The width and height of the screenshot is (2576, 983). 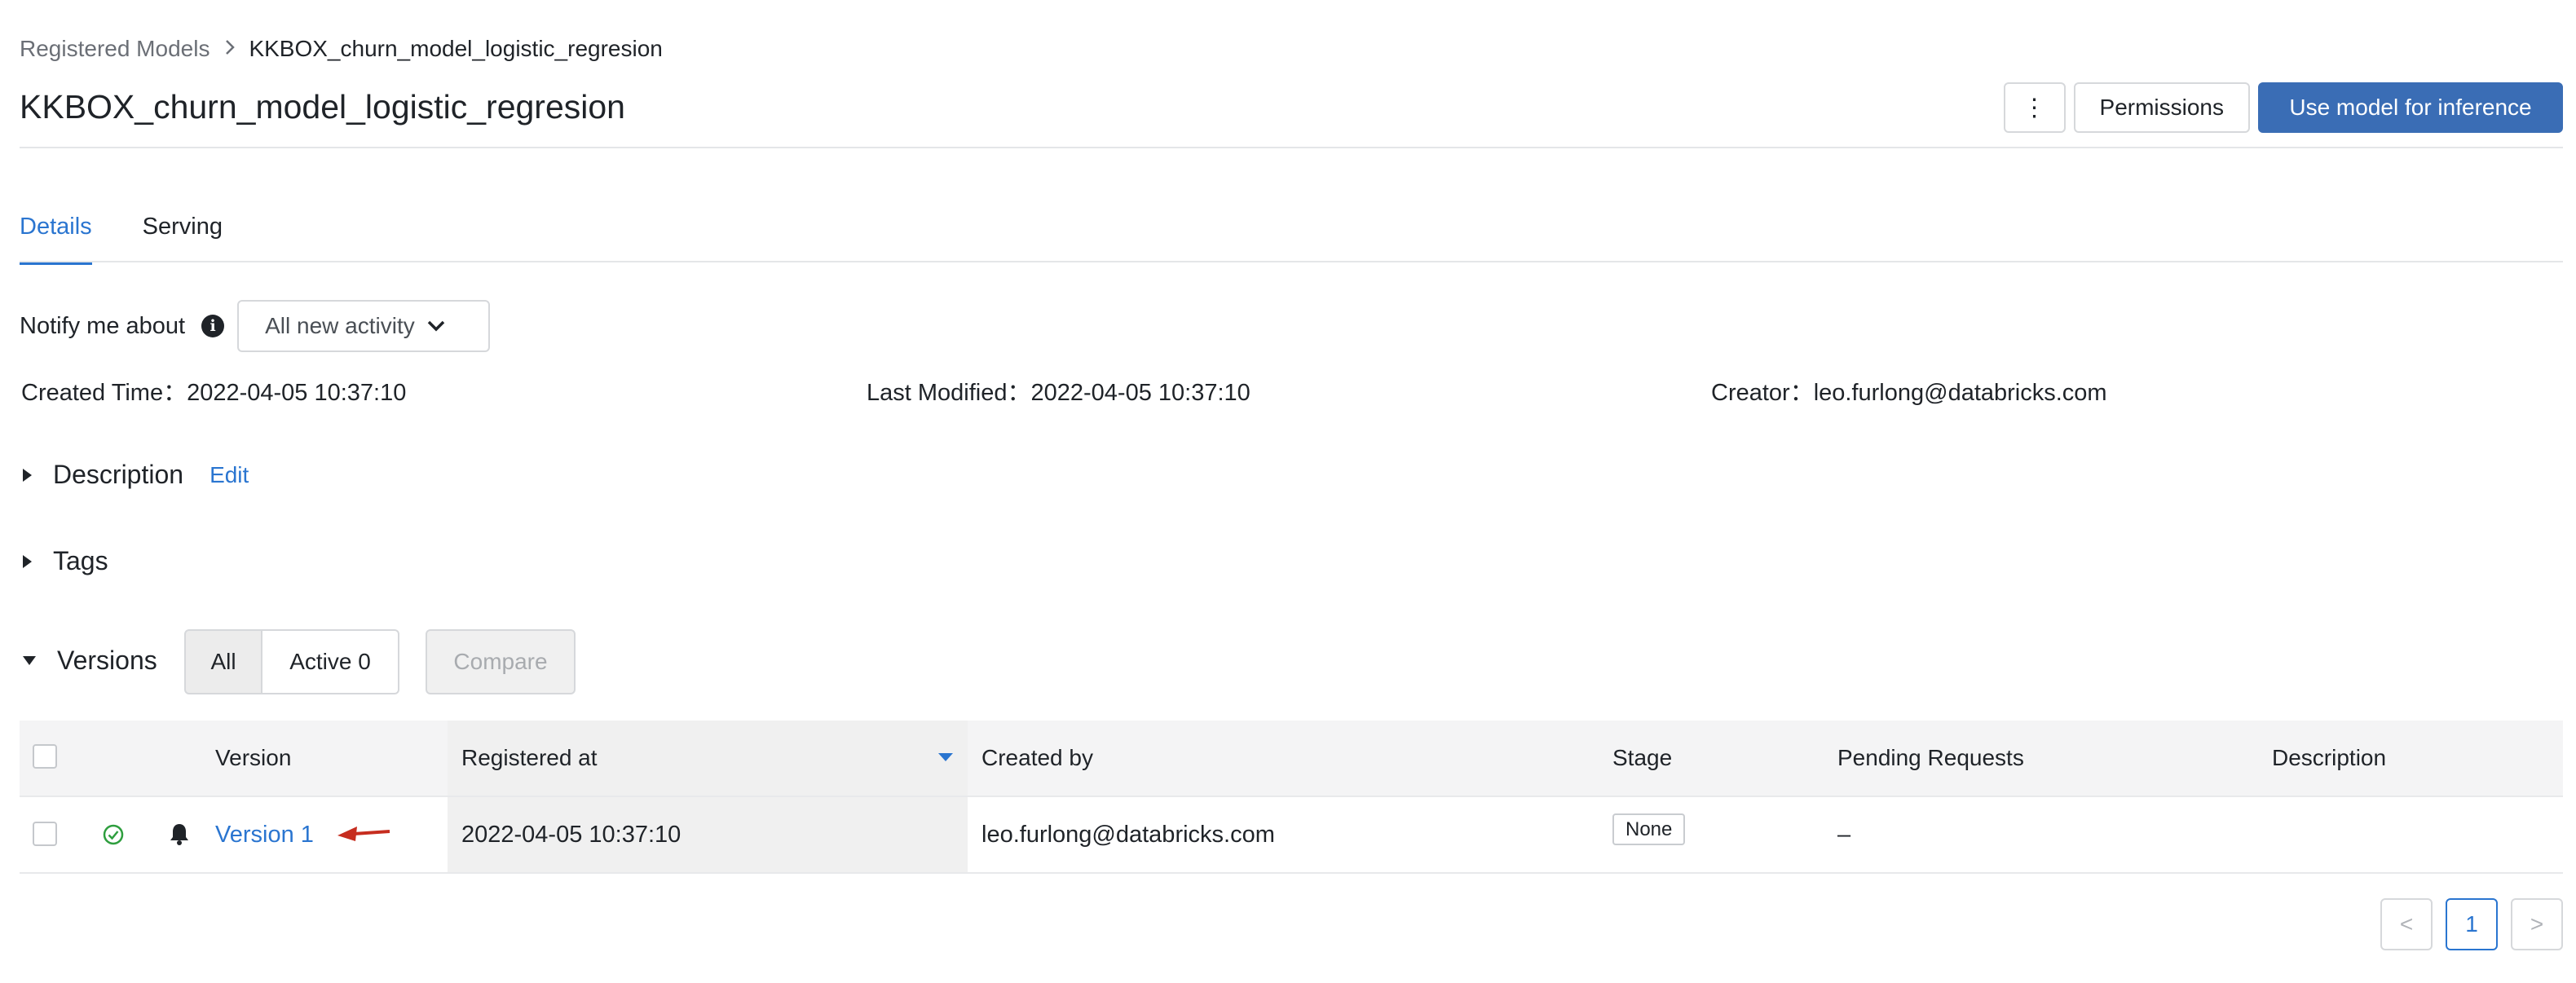 What do you see at coordinates (56, 240) in the screenshot?
I see `tab-details: Details` at bounding box center [56, 240].